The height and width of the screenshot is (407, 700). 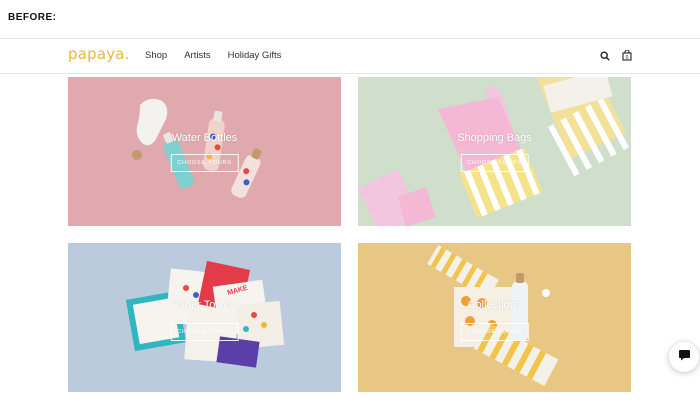 I want to click on chat-button, so click(x=684, y=357).